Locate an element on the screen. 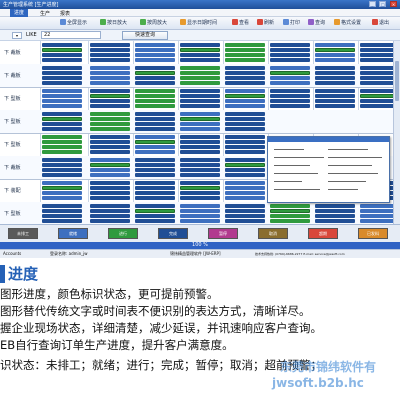 Image resolution: width=400 pixels, height=400 pixels. grid-row: 下 裁板 is located at coordinates (200, 53).